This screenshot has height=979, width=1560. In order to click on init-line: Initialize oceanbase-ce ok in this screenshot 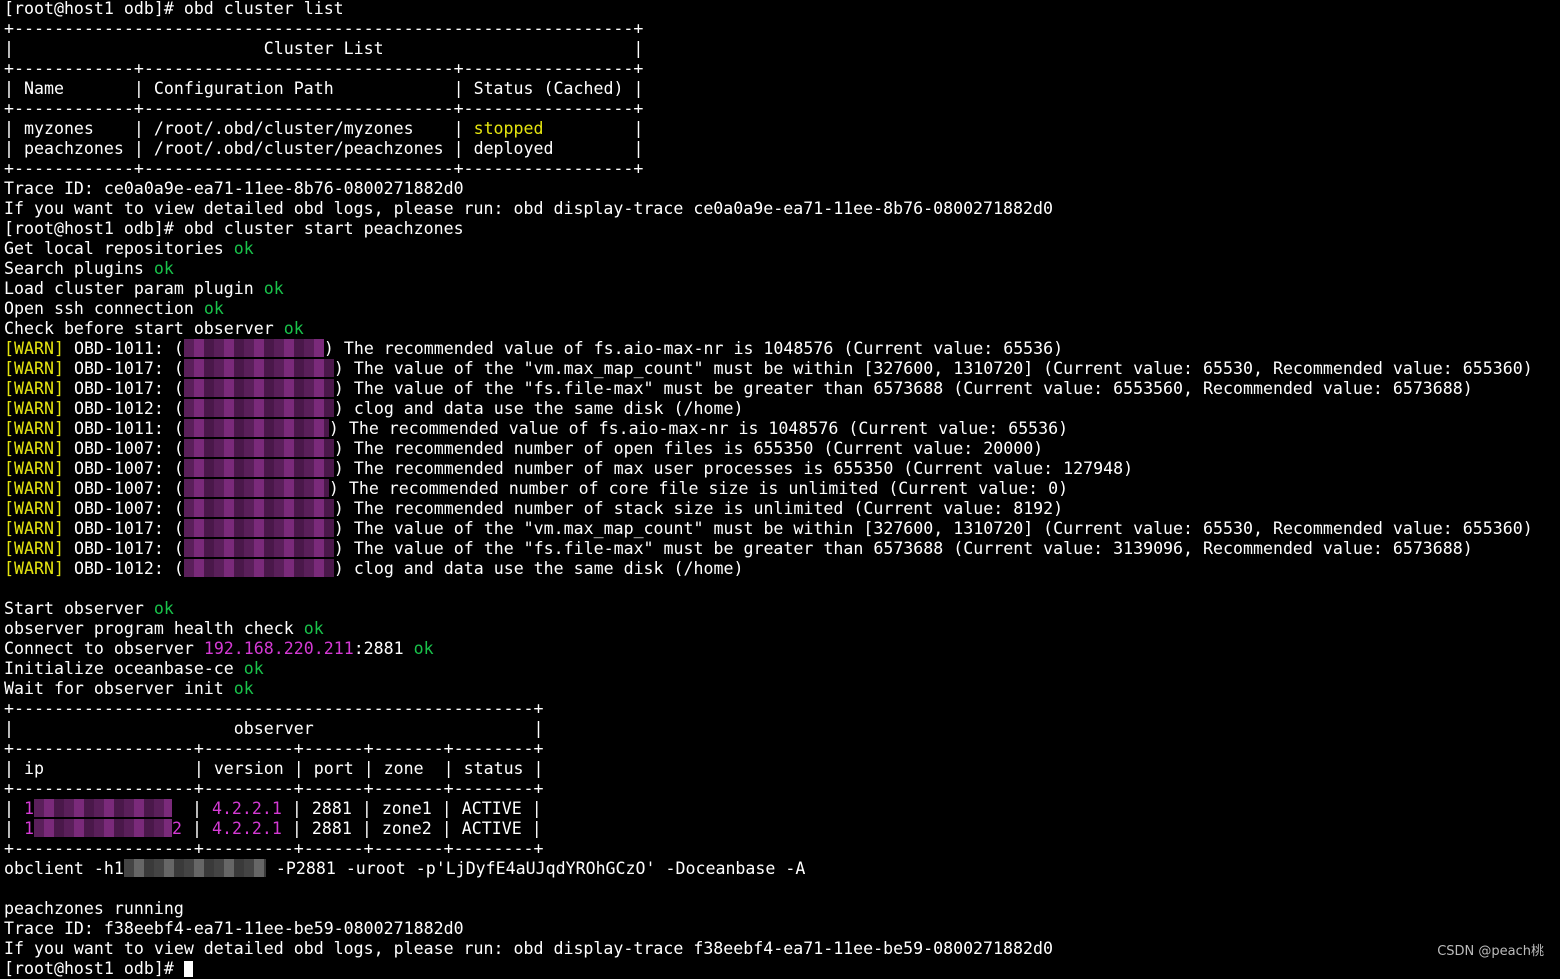, I will do `click(768, 669)`.